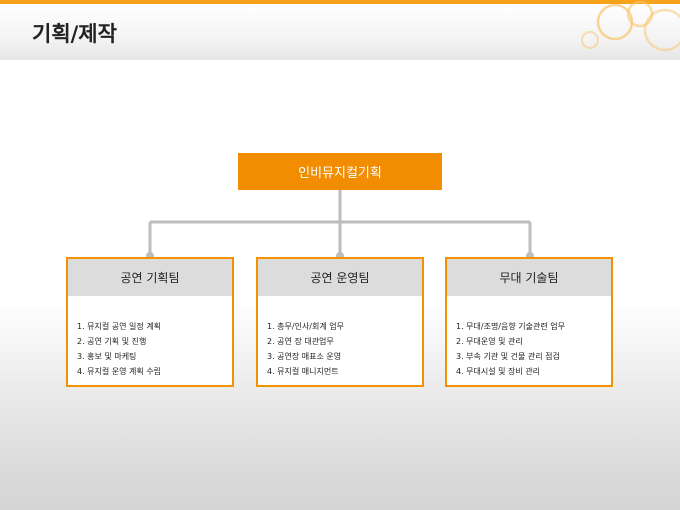  What do you see at coordinates (305, 326) in the screenshot?
I see `list-item: 1. 총무/인사/회계 업무` at bounding box center [305, 326].